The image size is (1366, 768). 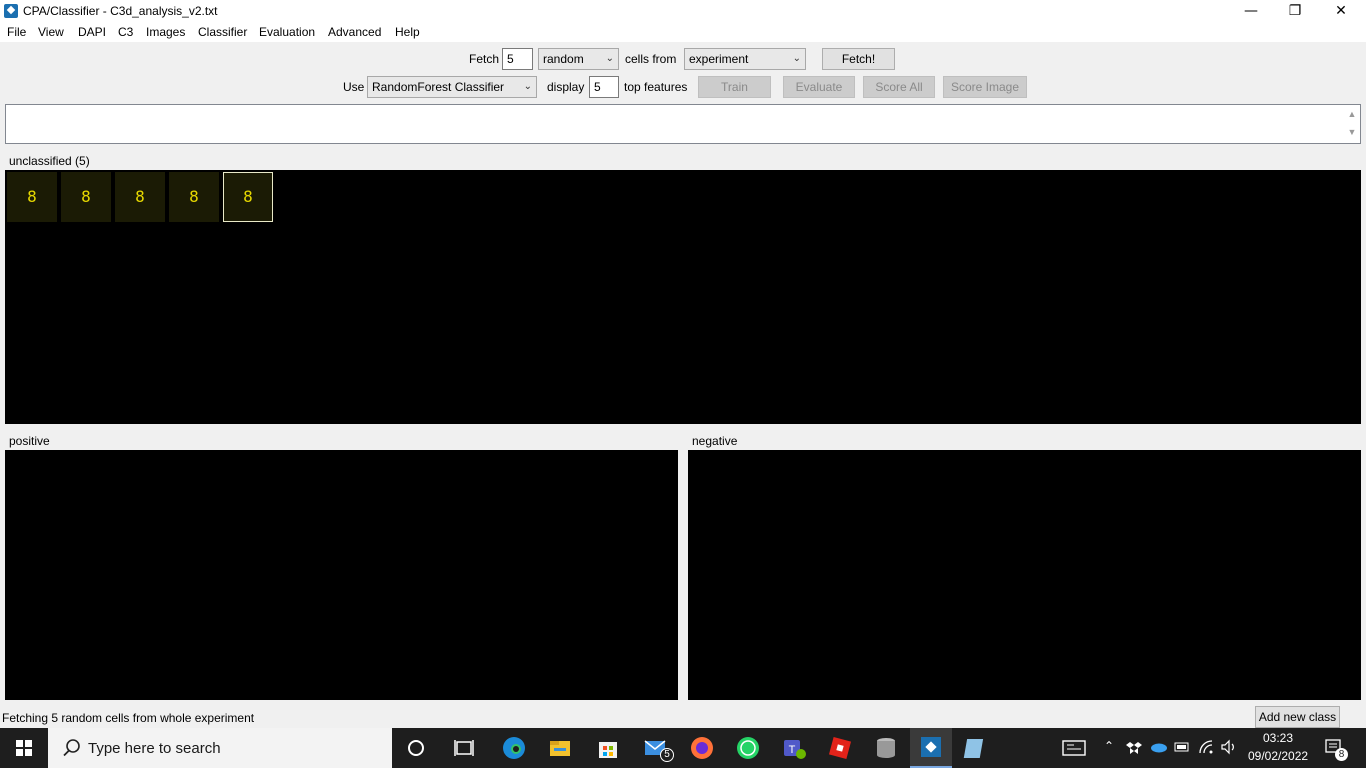 I want to click on cells-from-label: cells from, so click(x=651, y=59).